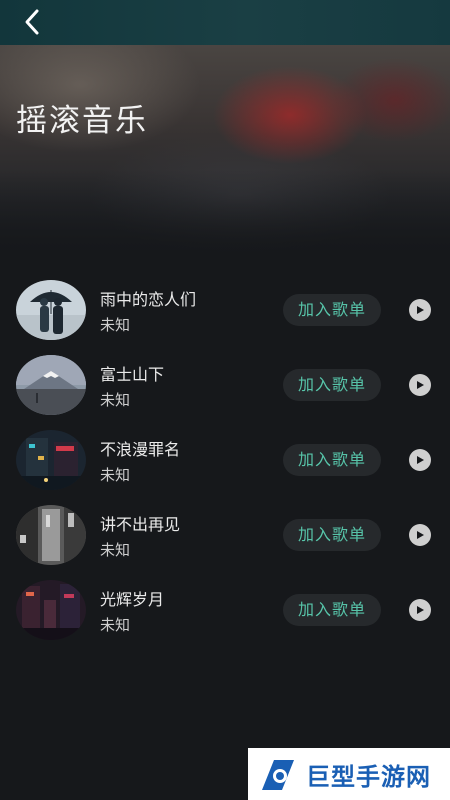  What do you see at coordinates (140, 524) in the screenshot?
I see `song-title: 讲不出再见` at bounding box center [140, 524].